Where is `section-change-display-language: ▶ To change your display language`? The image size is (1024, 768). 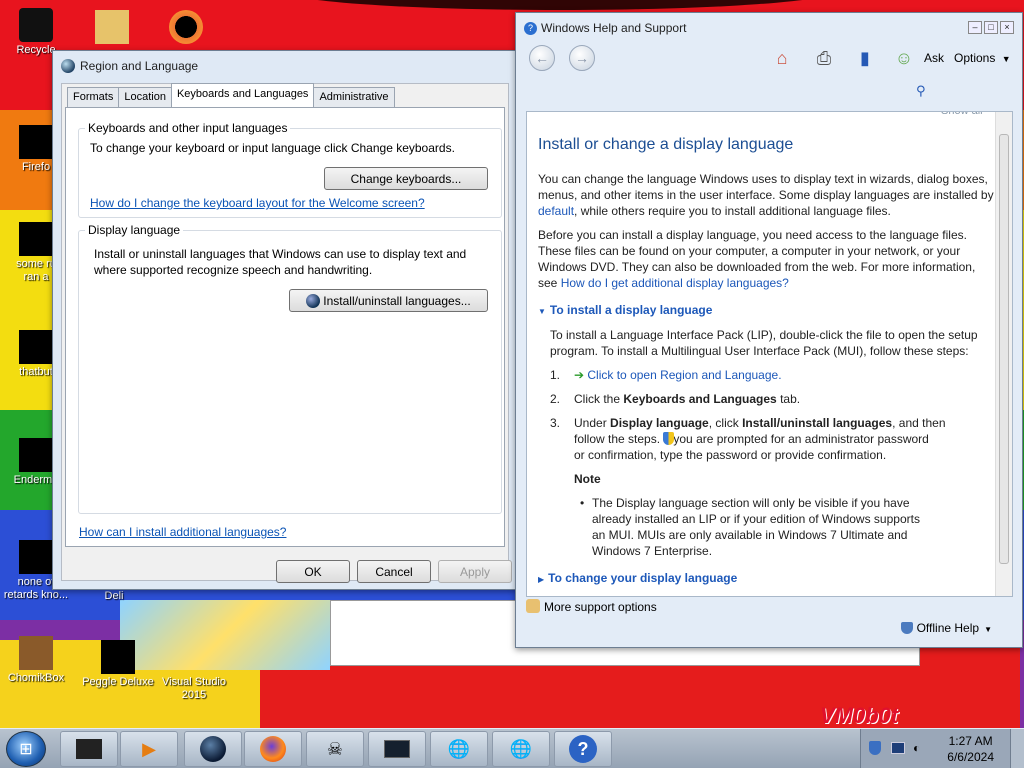
section-change-display-language: ▶ To change your display language is located at coordinates (637, 578).